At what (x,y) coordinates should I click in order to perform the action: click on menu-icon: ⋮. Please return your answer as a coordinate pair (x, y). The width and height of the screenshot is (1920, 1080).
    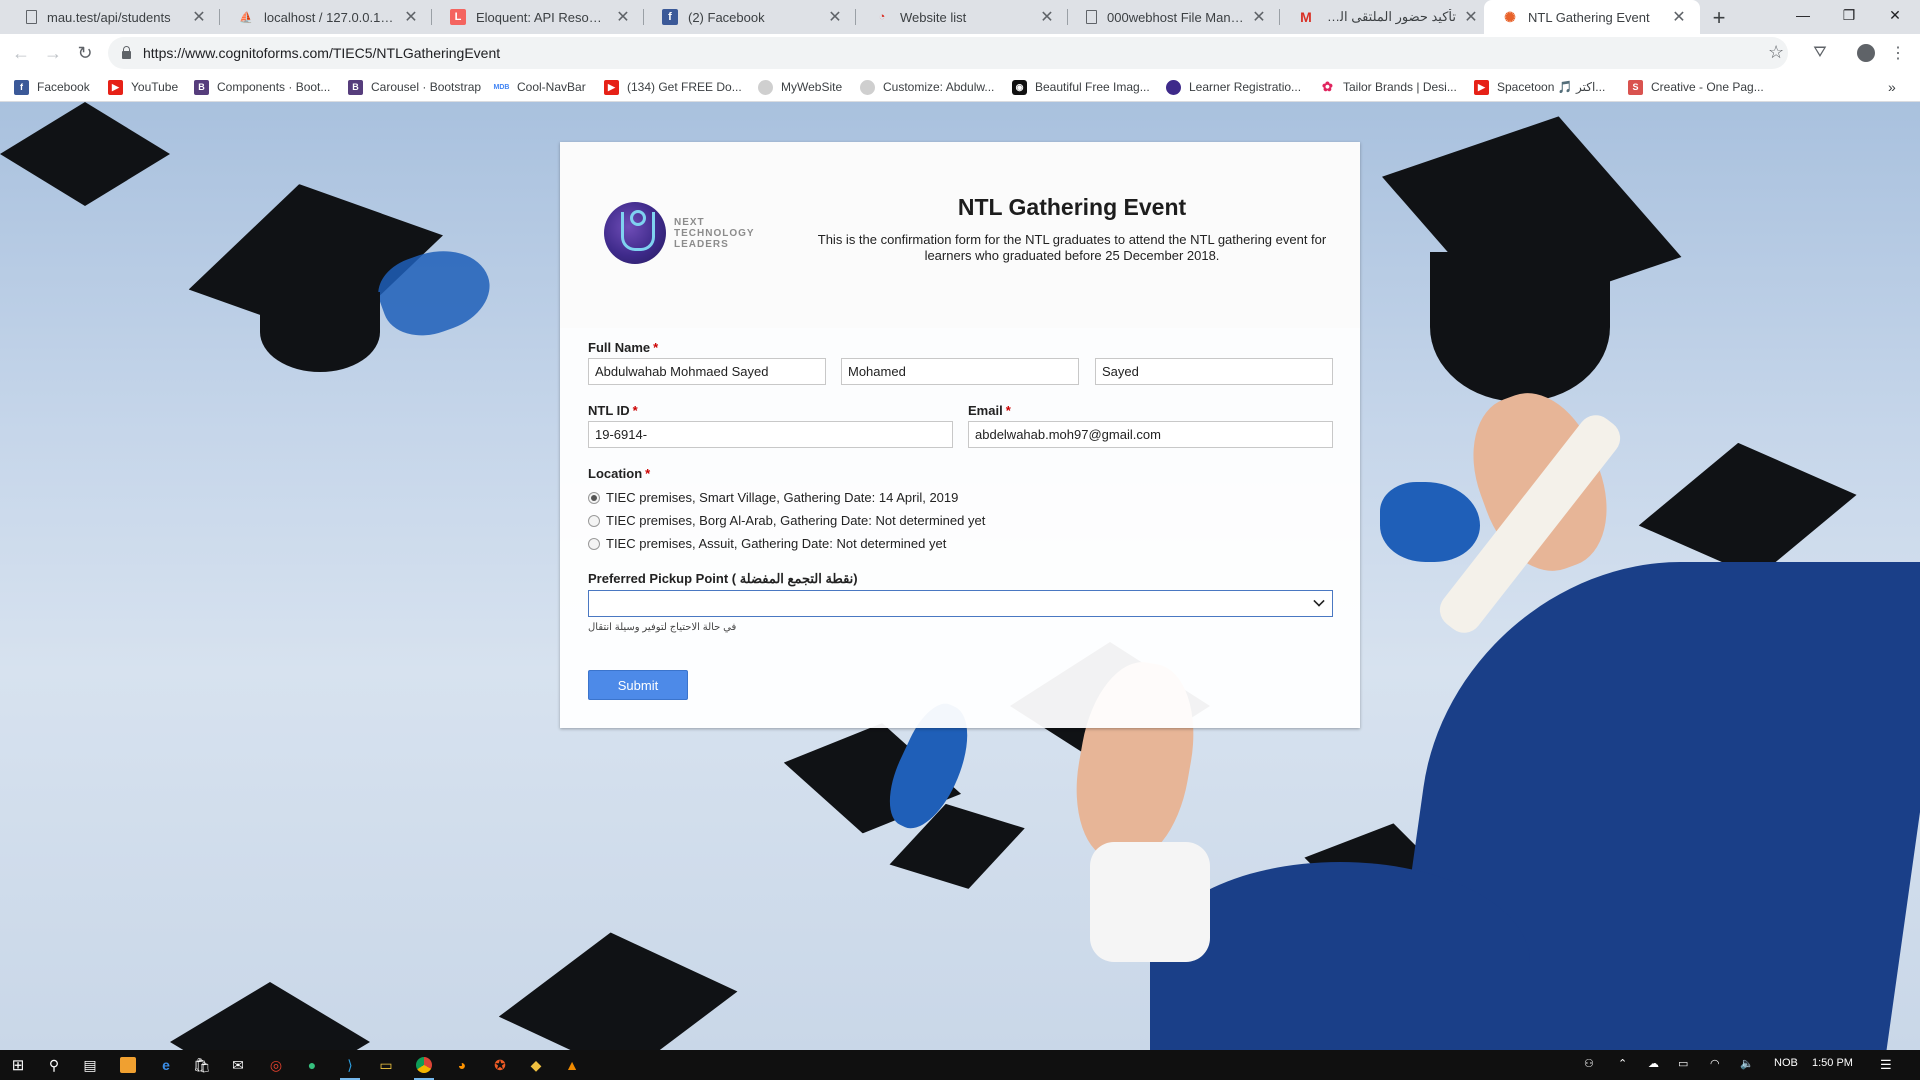
    Looking at the image, I should click on (1898, 53).